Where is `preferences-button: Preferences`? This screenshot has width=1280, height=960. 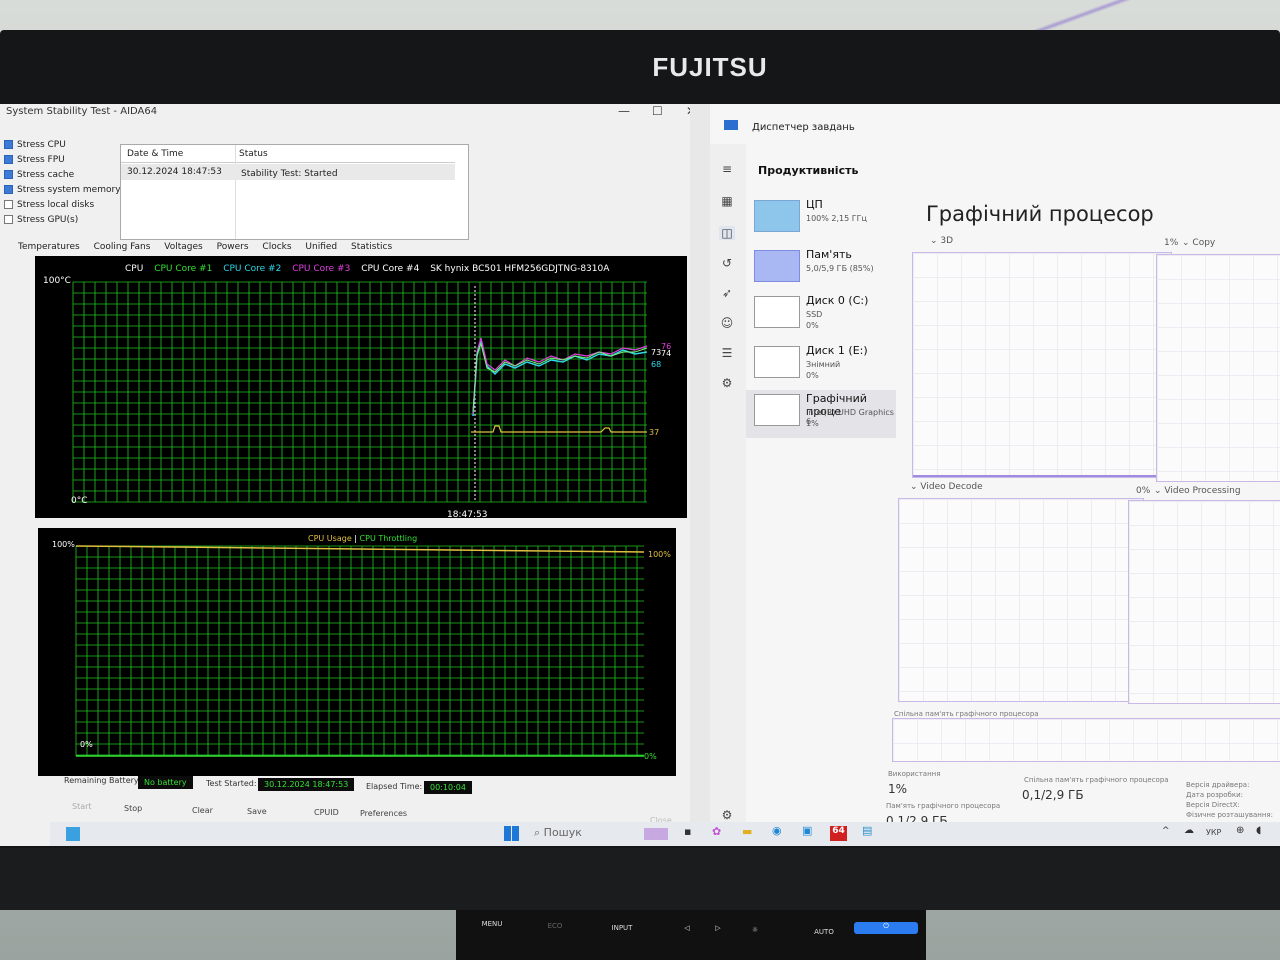 preferences-button: Preferences is located at coordinates (383, 813).